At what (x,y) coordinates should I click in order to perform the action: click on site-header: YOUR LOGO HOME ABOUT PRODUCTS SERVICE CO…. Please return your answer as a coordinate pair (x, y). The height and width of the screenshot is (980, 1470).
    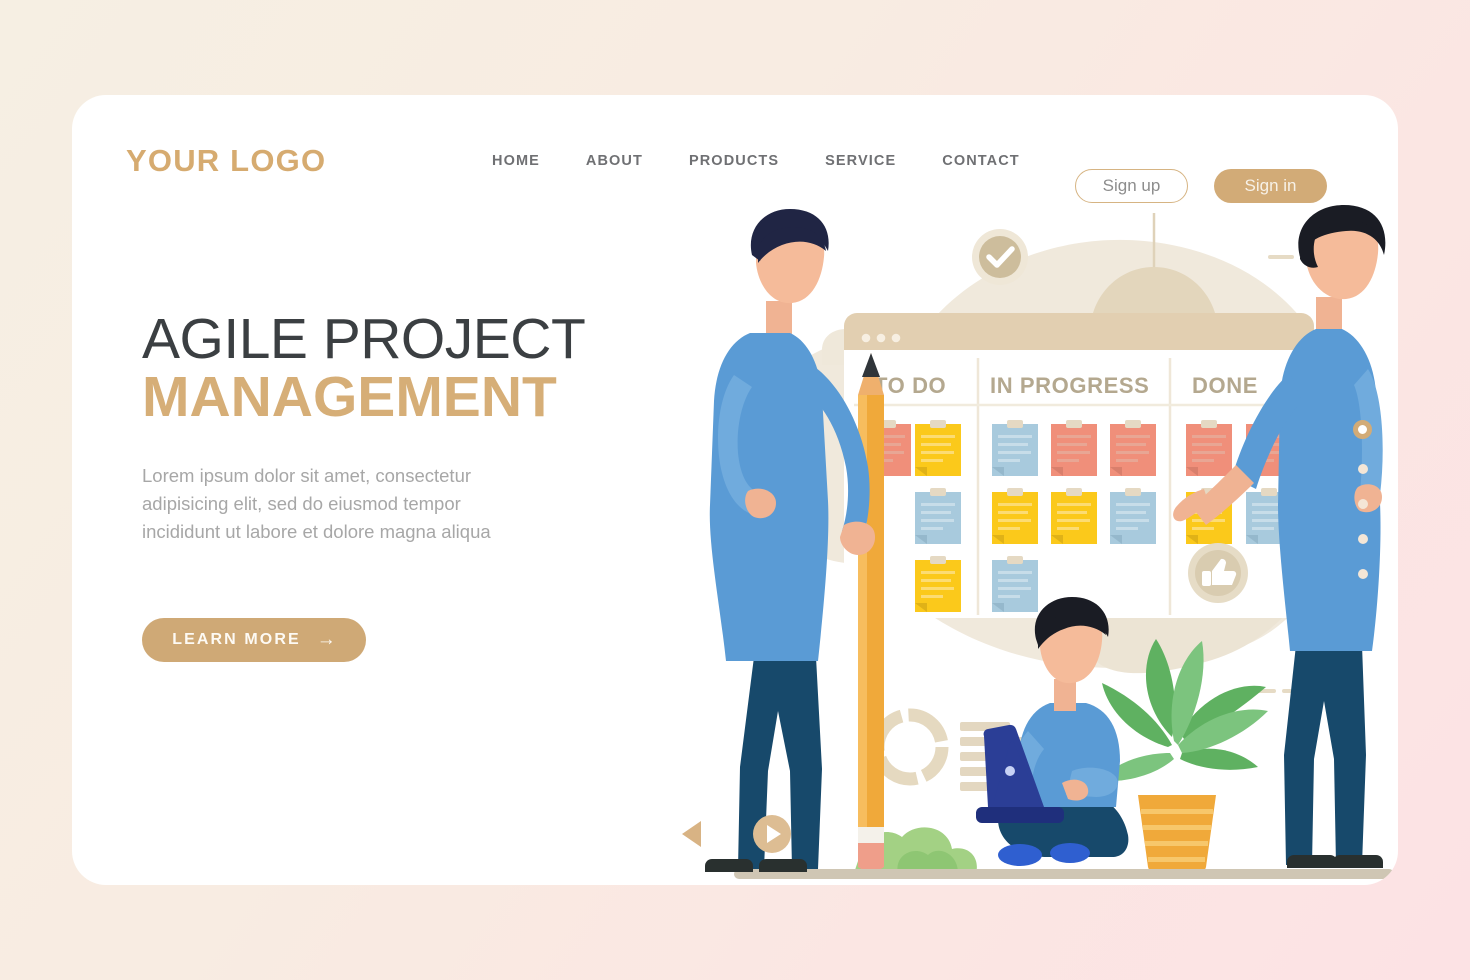
    Looking at the image, I should click on (735, 155).